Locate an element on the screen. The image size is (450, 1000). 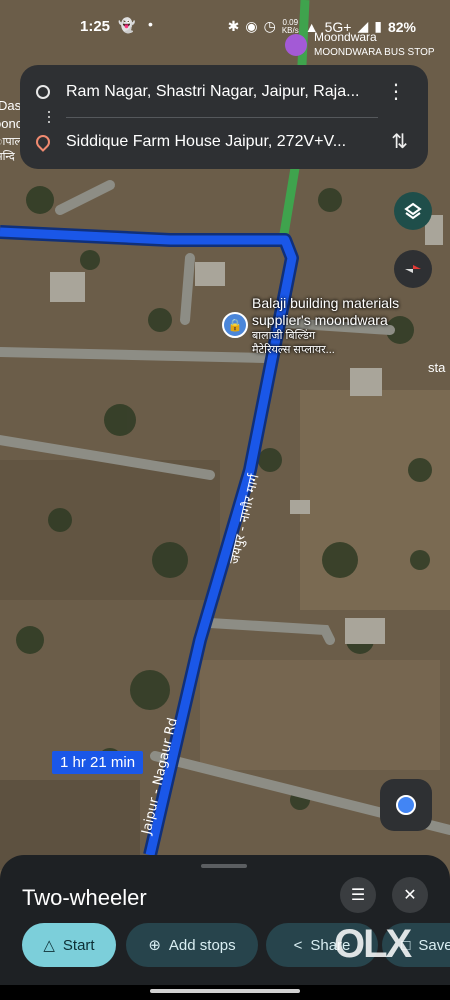
layers-icon is located at coordinates (413, 211).